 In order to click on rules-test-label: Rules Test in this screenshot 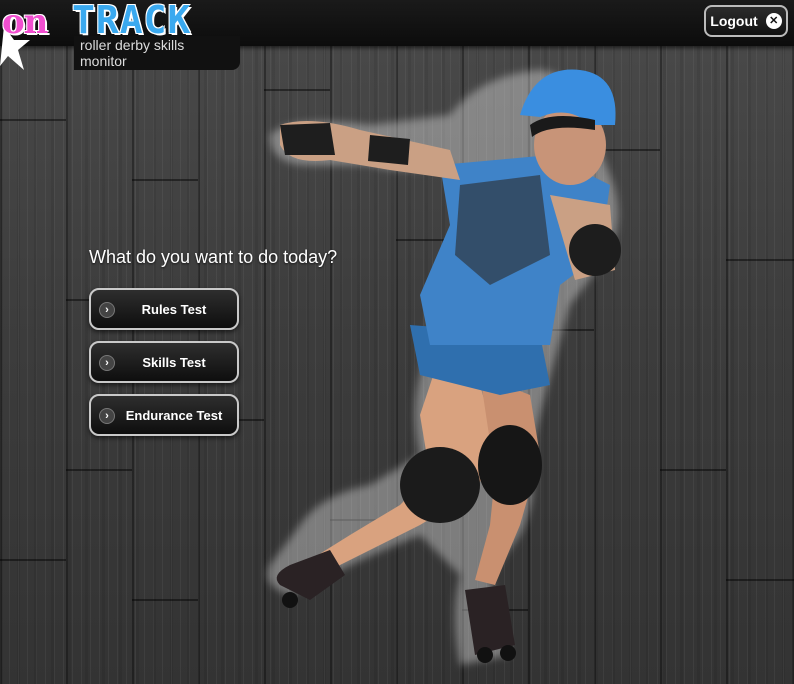, I will do `click(174, 309)`.